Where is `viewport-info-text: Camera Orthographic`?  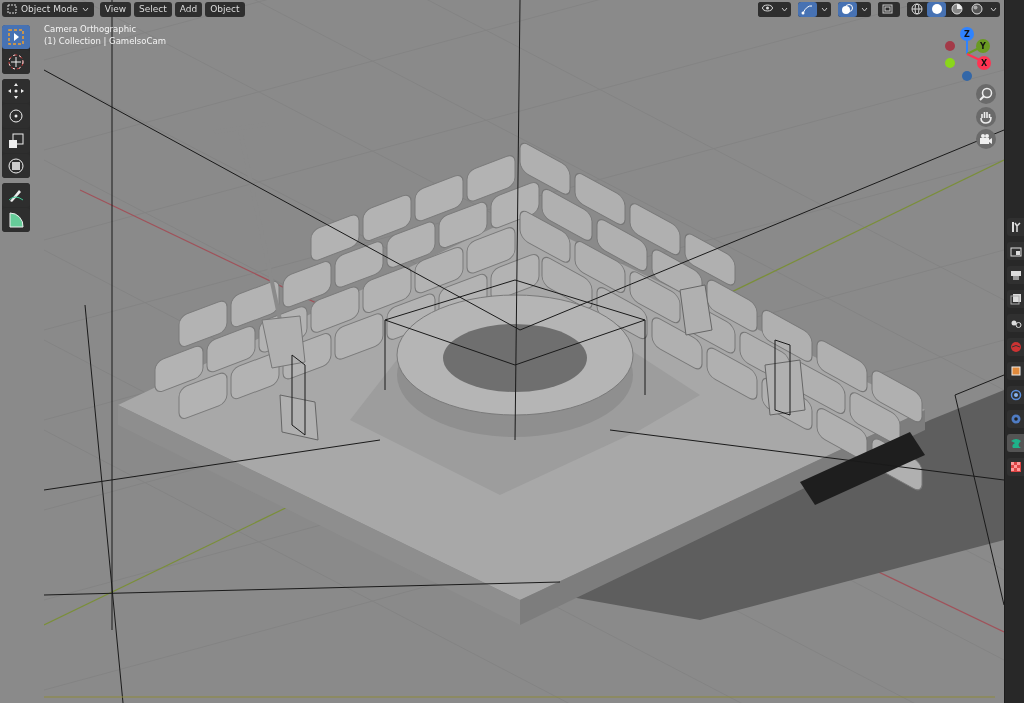
viewport-info-text: Camera Orthographic is located at coordinates (91, 29).